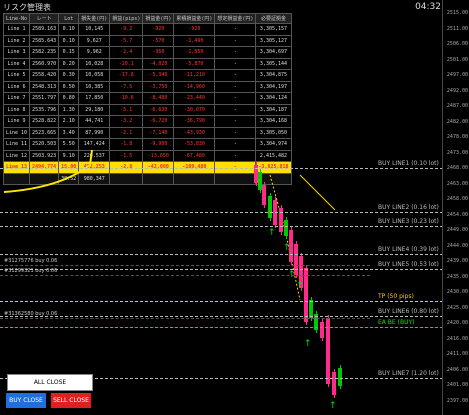 The height and width of the screenshot is (415, 469). I want to click on axis-tick-label: 2449.00, so click(457, 230).